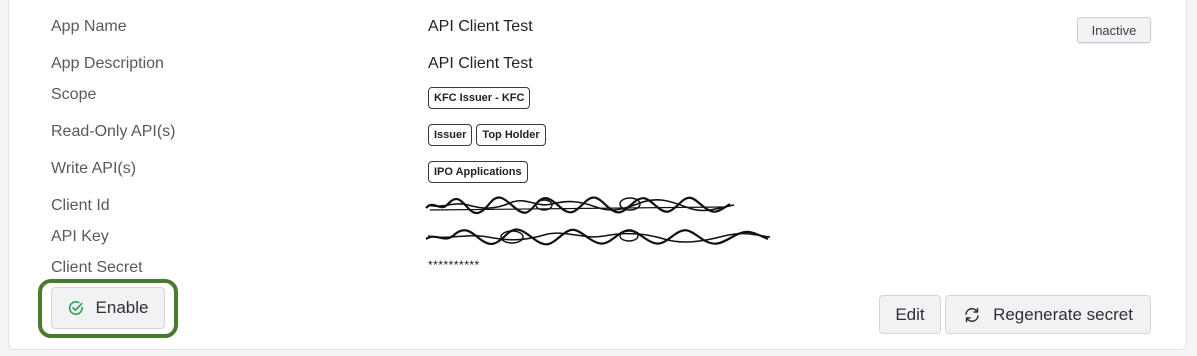  I want to click on app-name-label: App Name, so click(89, 26).